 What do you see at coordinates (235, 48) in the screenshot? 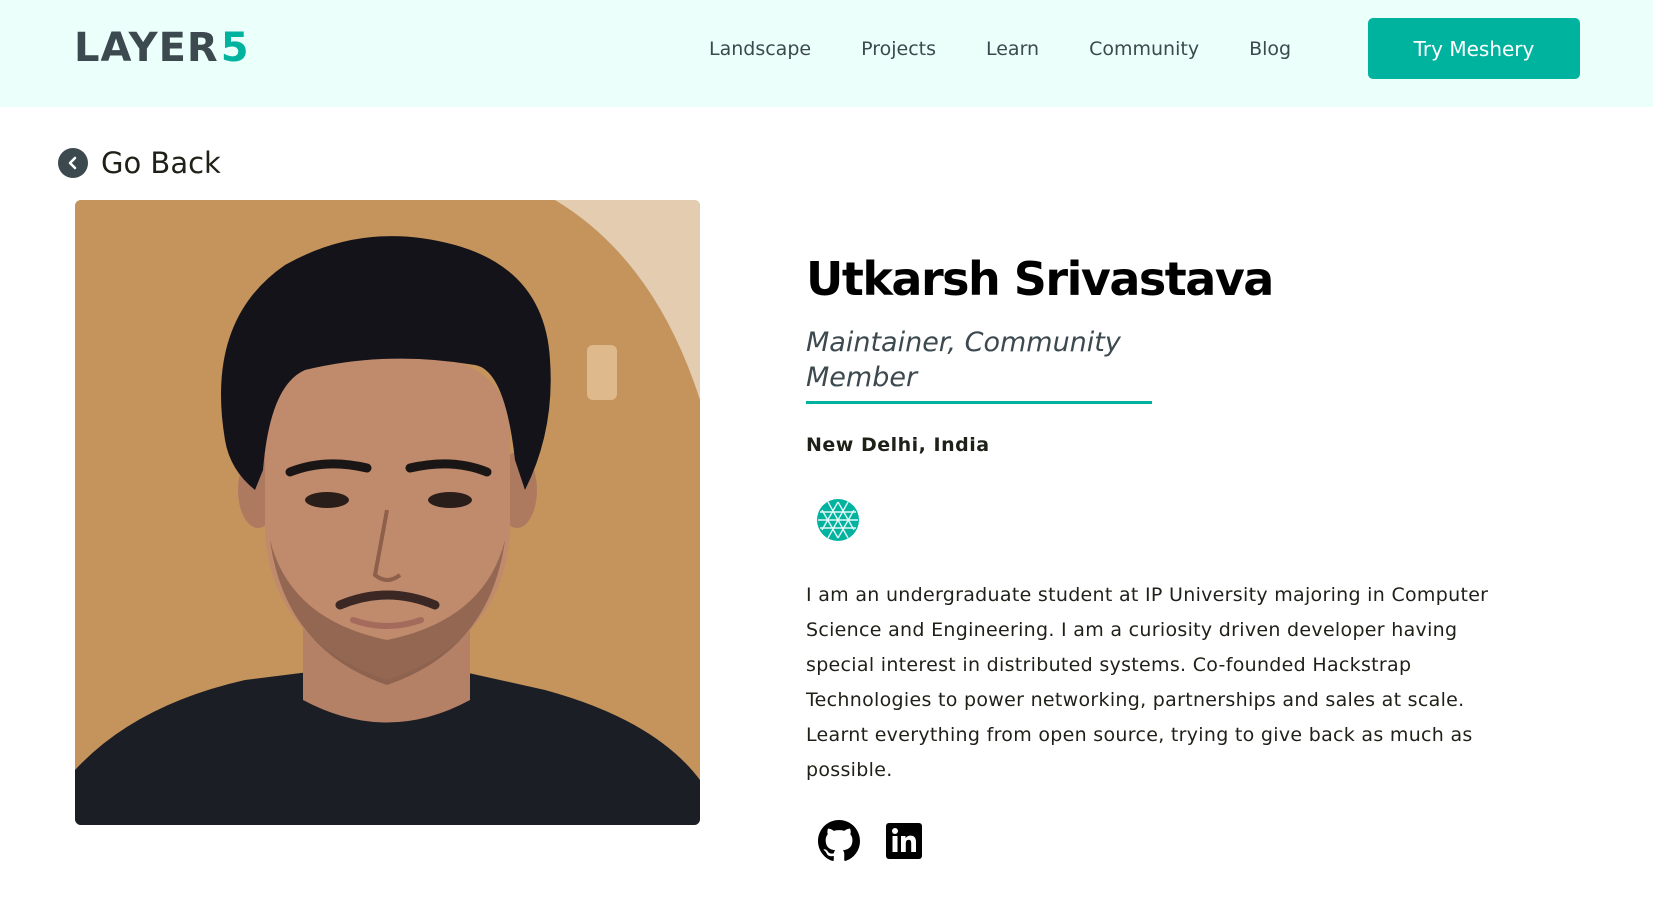
I see `logo-accent: 5` at bounding box center [235, 48].